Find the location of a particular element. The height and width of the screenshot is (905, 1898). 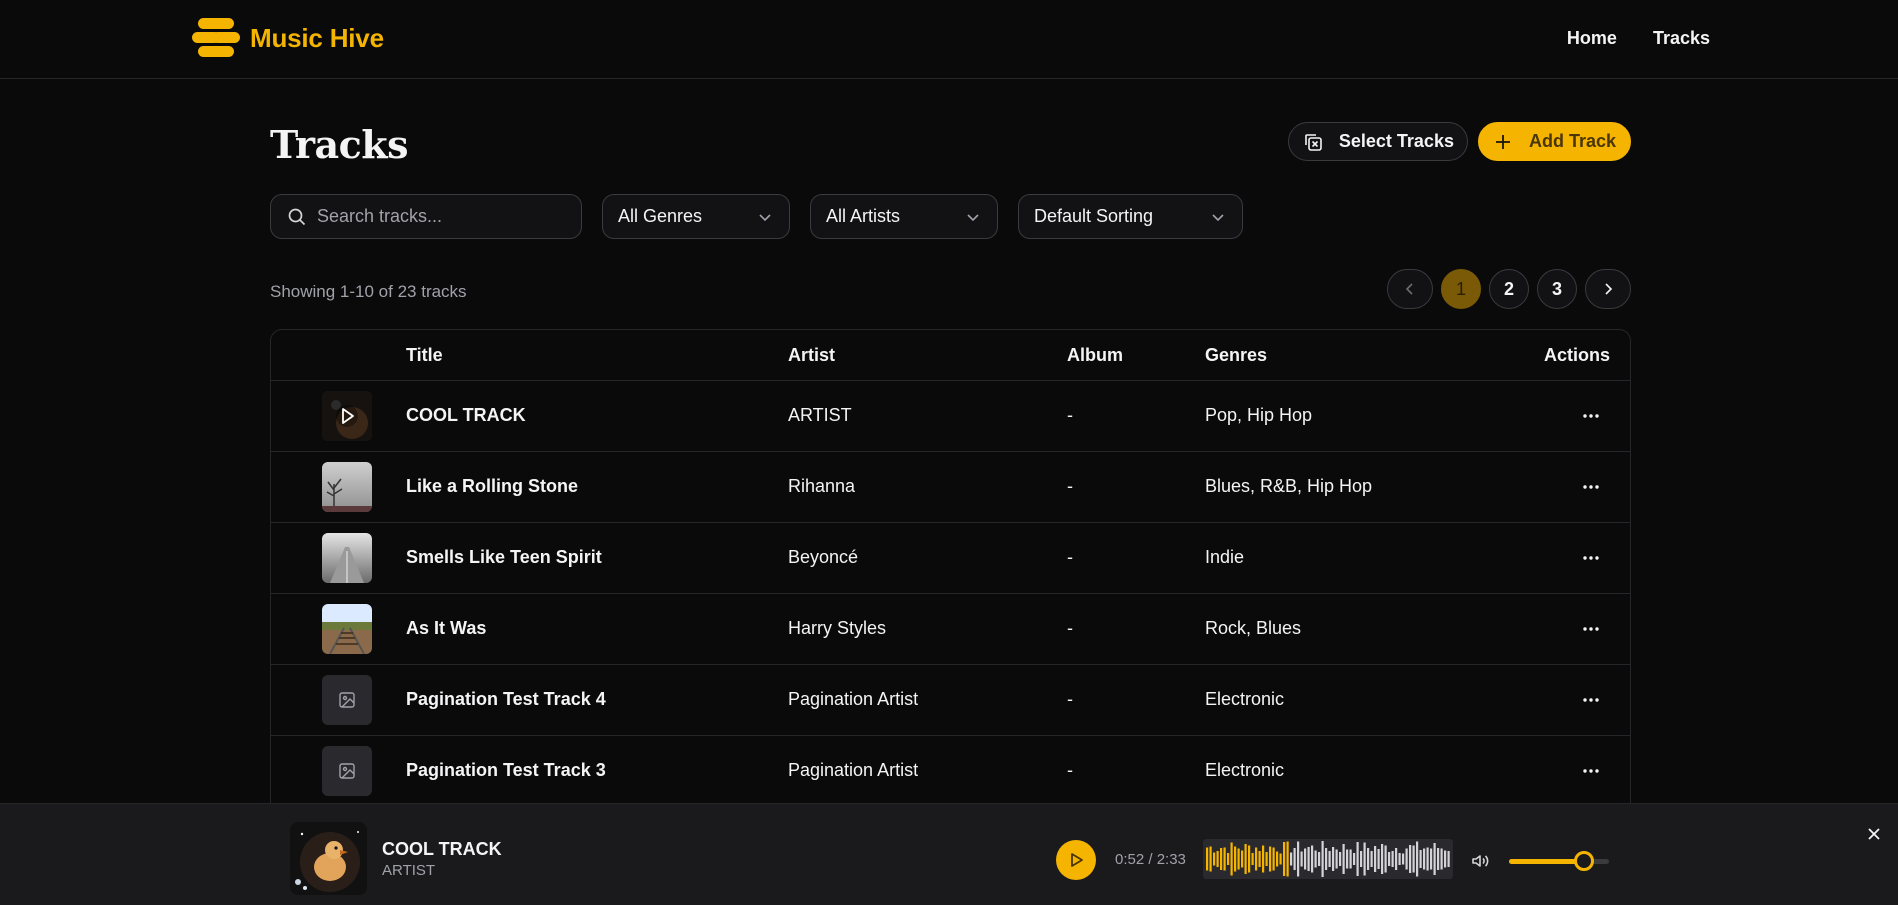

column-album-header: Album is located at coordinates (1095, 355).